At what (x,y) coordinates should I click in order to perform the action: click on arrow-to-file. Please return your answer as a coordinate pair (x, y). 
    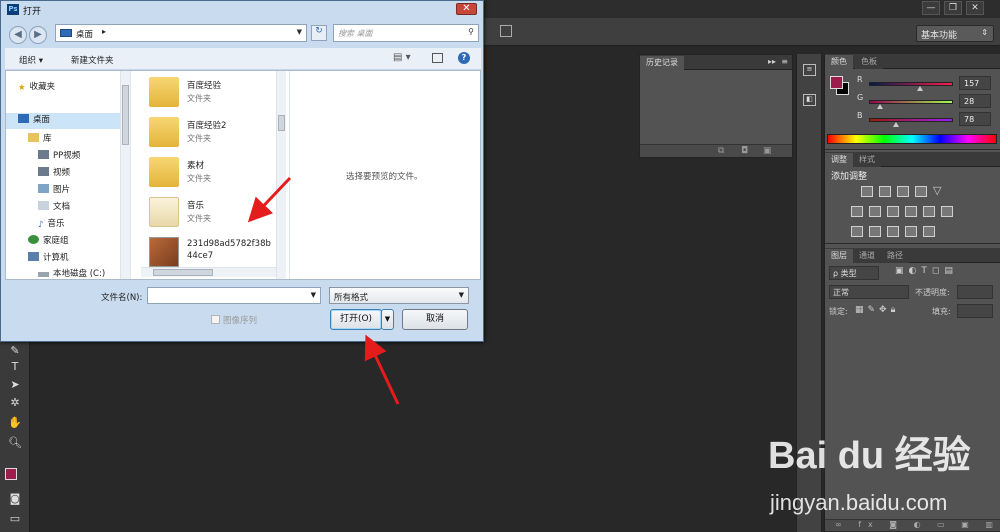
    Looking at the image, I should click on (269, 199).